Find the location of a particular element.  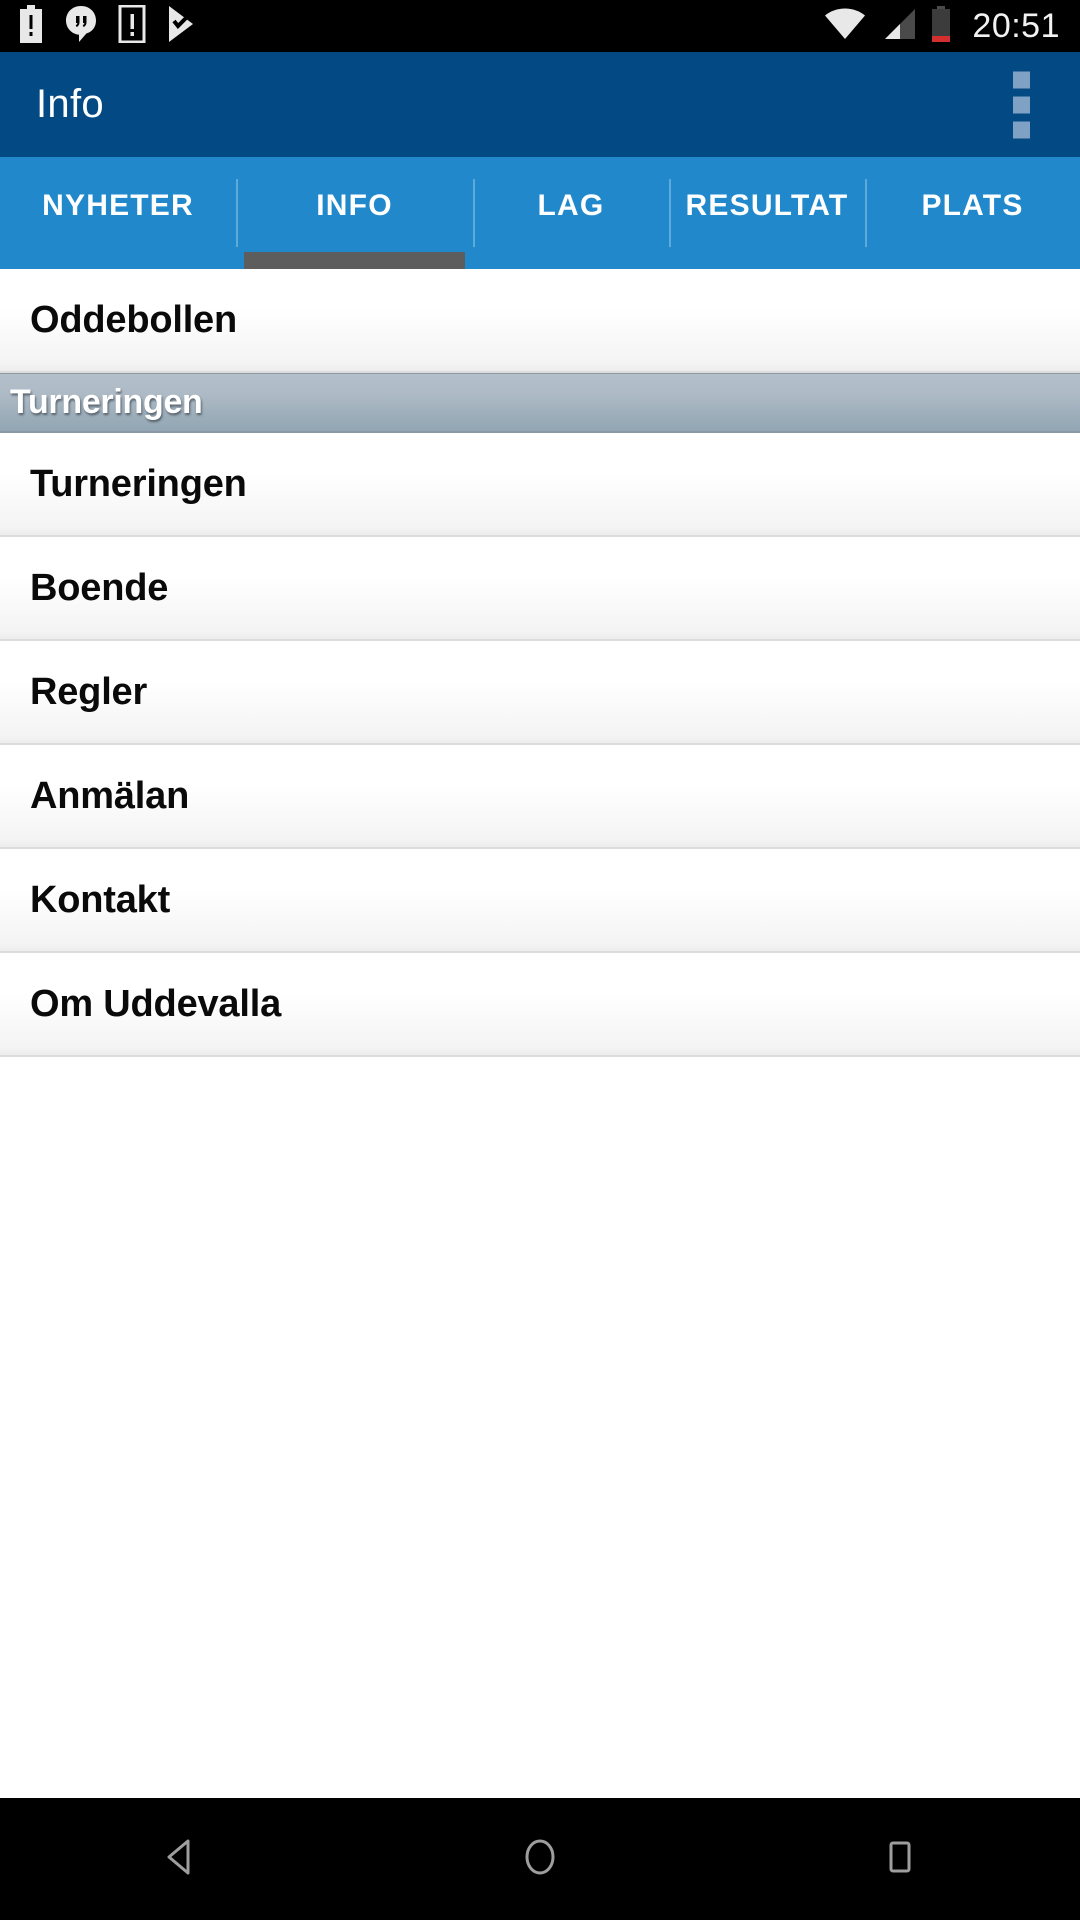

play-store-update-icon is located at coordinates (181, 26).